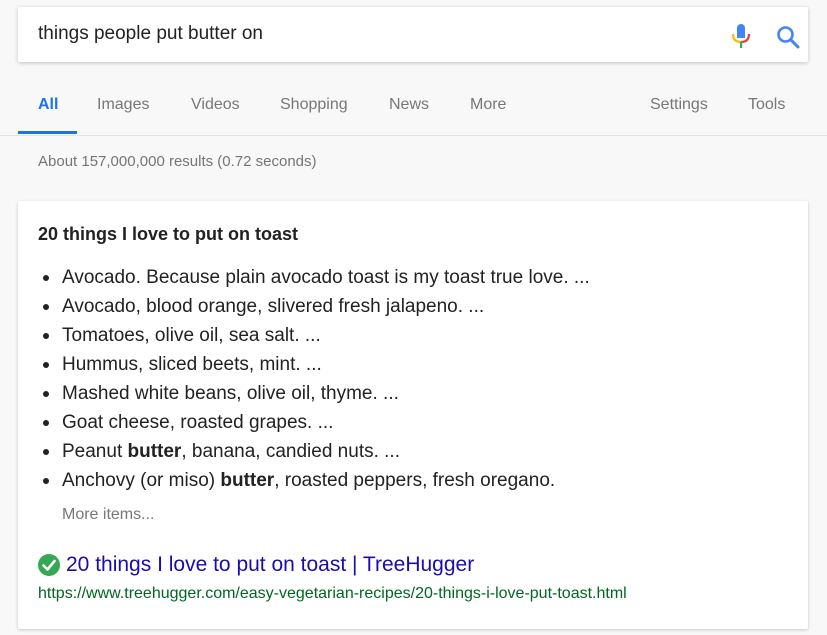 This screenshot has width=827, height=635. What do you see at coordinates (766, 105) in the screenshot?
I see `tab-tools: Tools` at bounding box center [766, 105].